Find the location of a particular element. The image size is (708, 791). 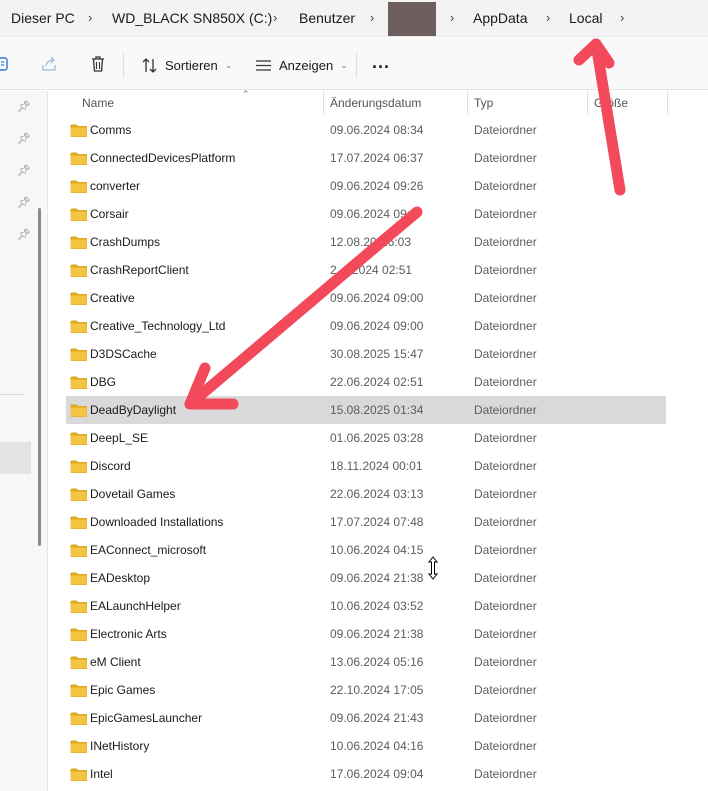

file-date: 2 is located at coordinates (333, 270).